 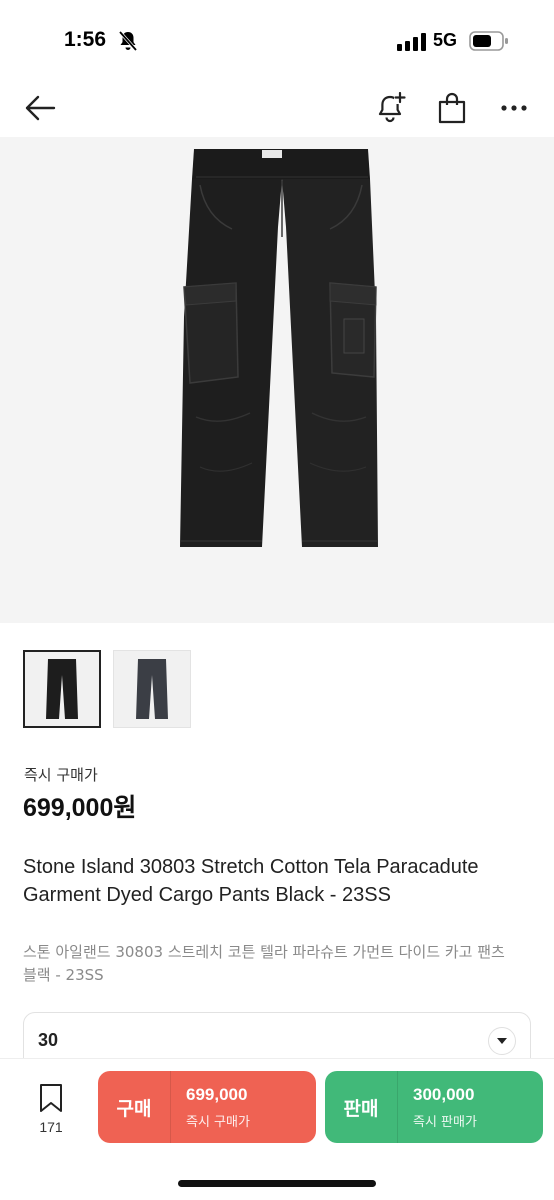 I want to click on home-indicator, so click(x=277, y=1183).